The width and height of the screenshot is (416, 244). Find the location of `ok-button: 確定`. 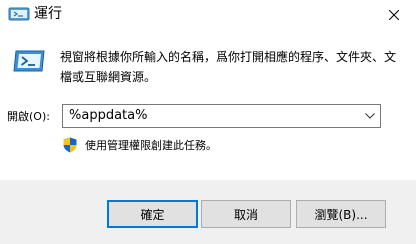

ok-button: 確定 is located at coordinates (152, 214).